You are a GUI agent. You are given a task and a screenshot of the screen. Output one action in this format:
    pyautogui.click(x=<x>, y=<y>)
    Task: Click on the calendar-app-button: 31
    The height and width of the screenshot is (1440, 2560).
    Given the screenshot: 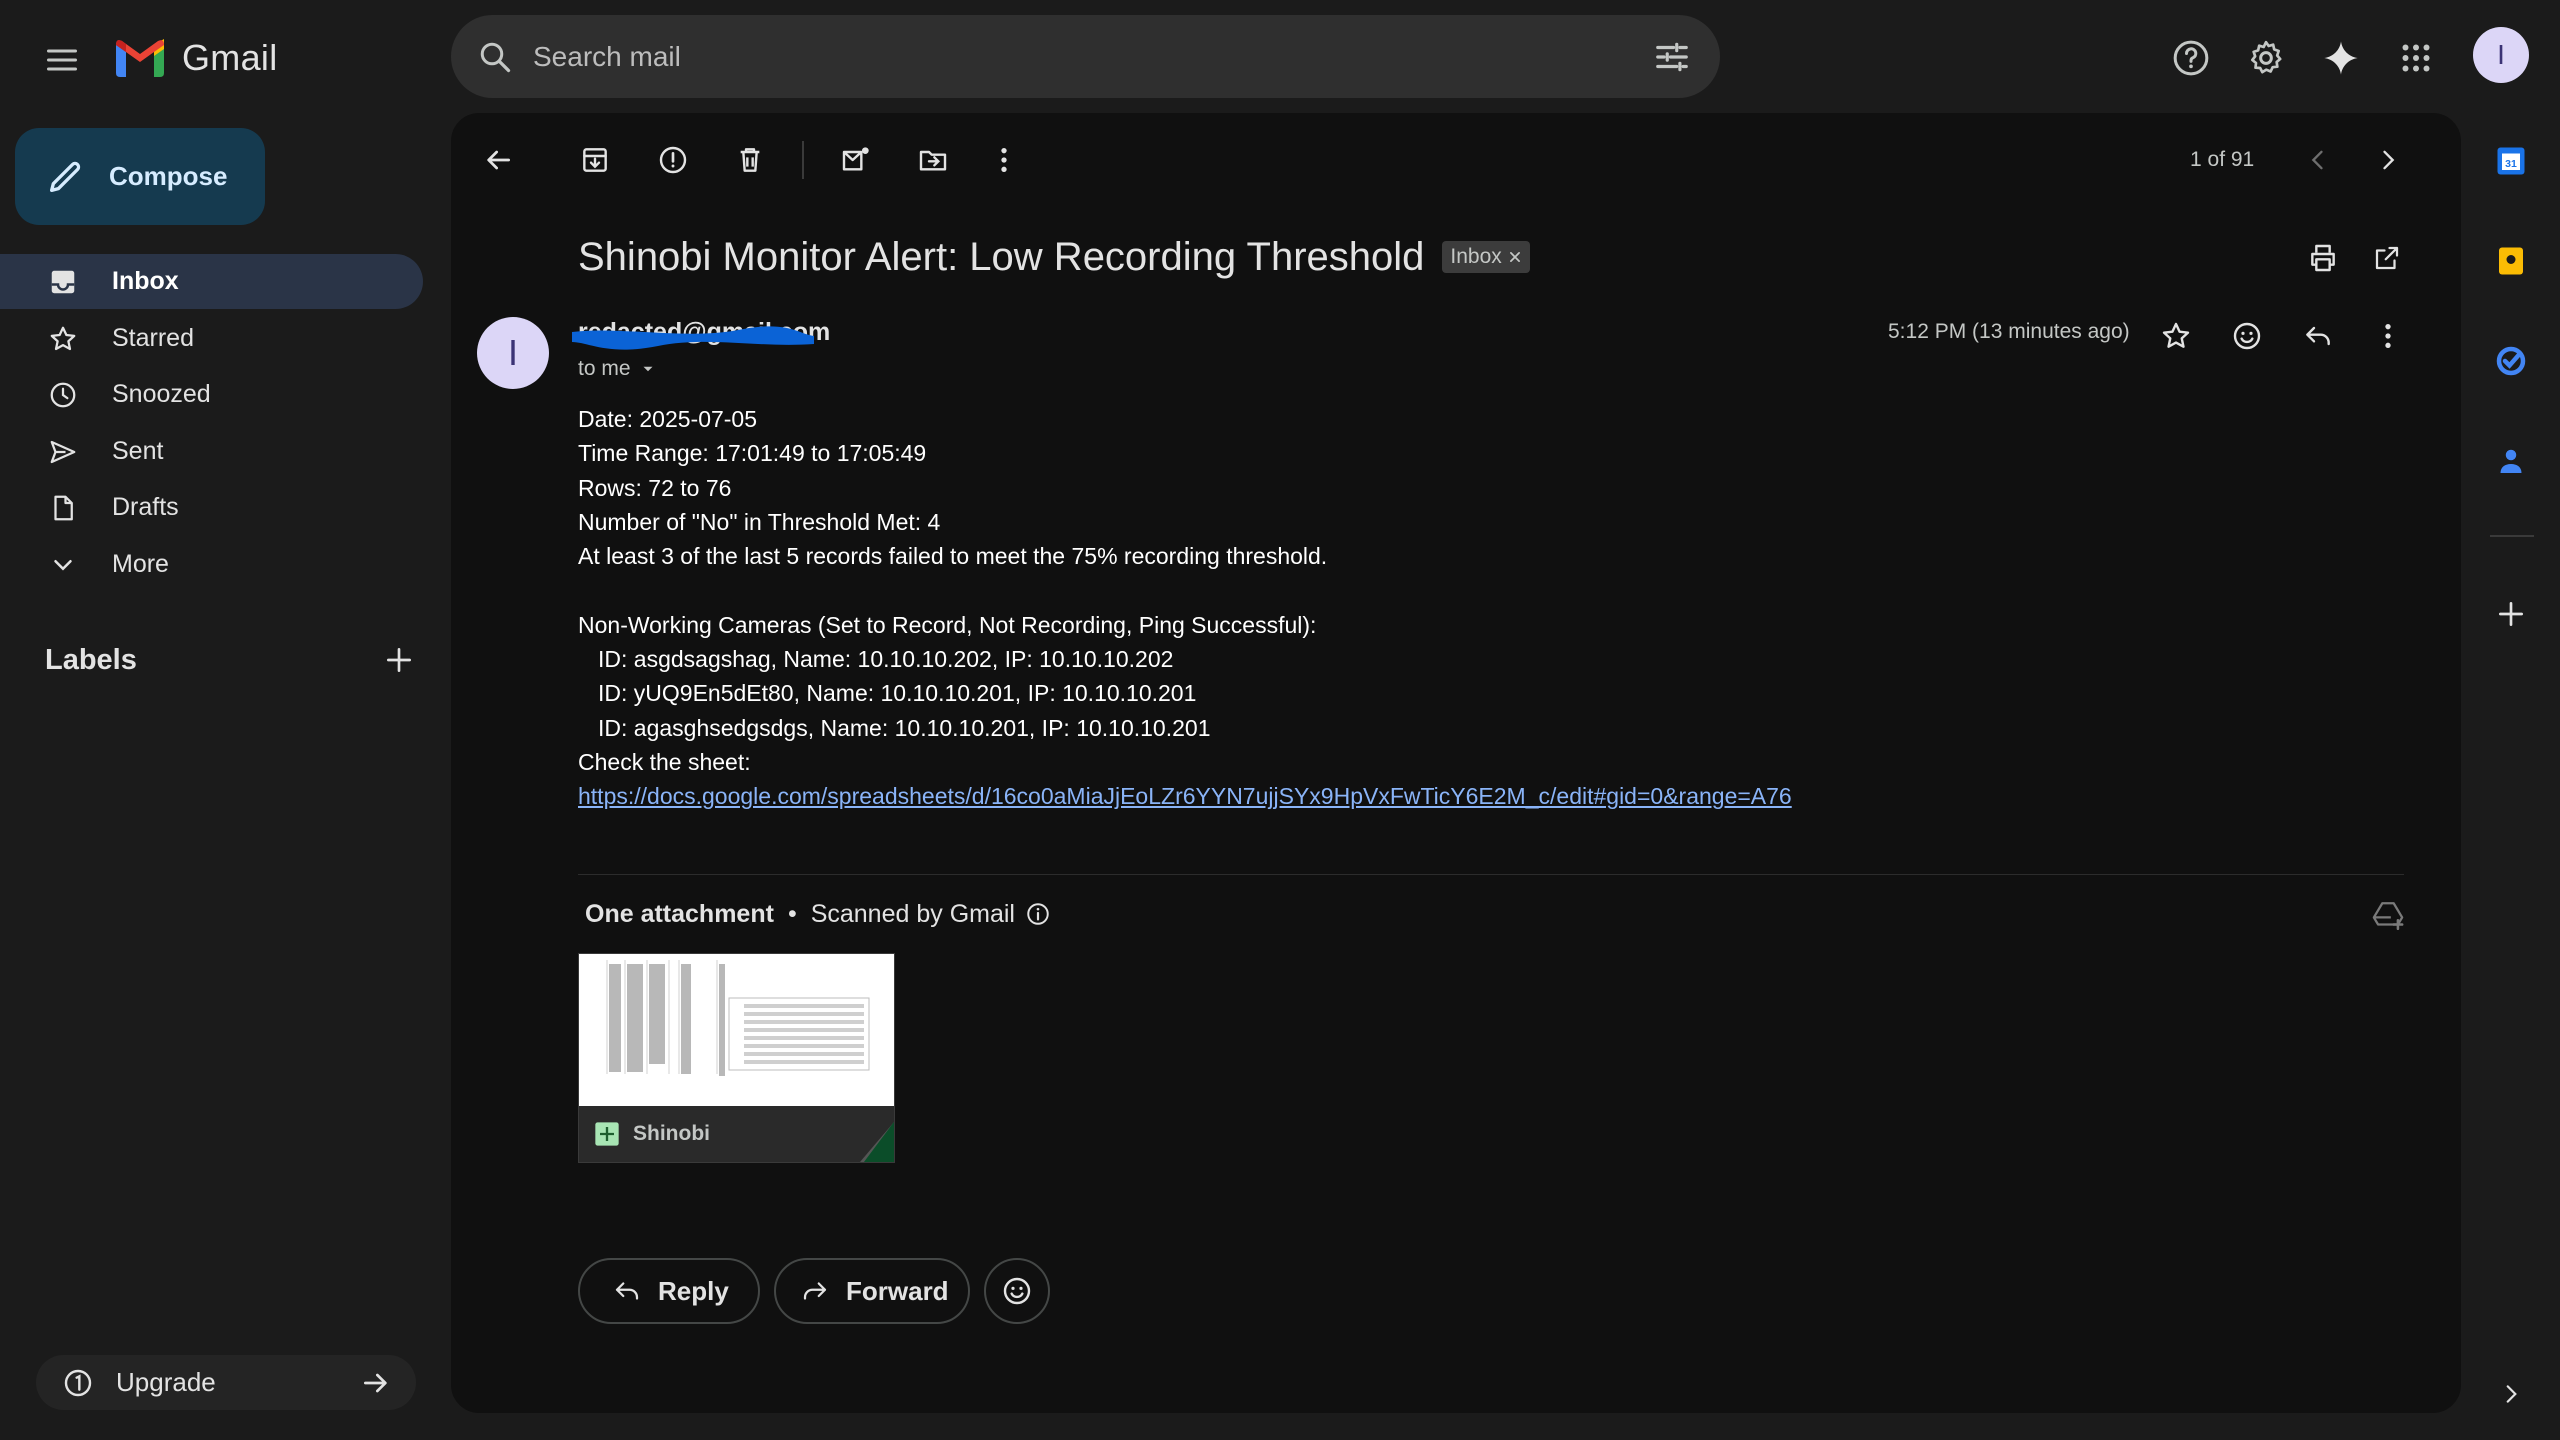 What is the action you would take?
    pyautogui.click(x=2511, y=161)
    